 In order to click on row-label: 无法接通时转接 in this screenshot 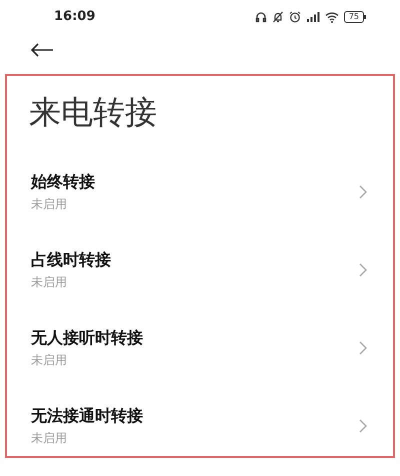, I will do `click(87, 416)`.